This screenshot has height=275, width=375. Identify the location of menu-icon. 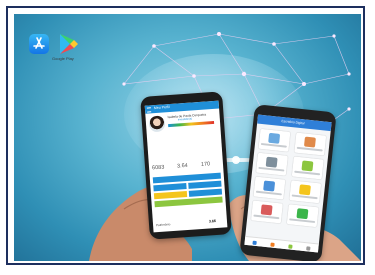
(149, 110).